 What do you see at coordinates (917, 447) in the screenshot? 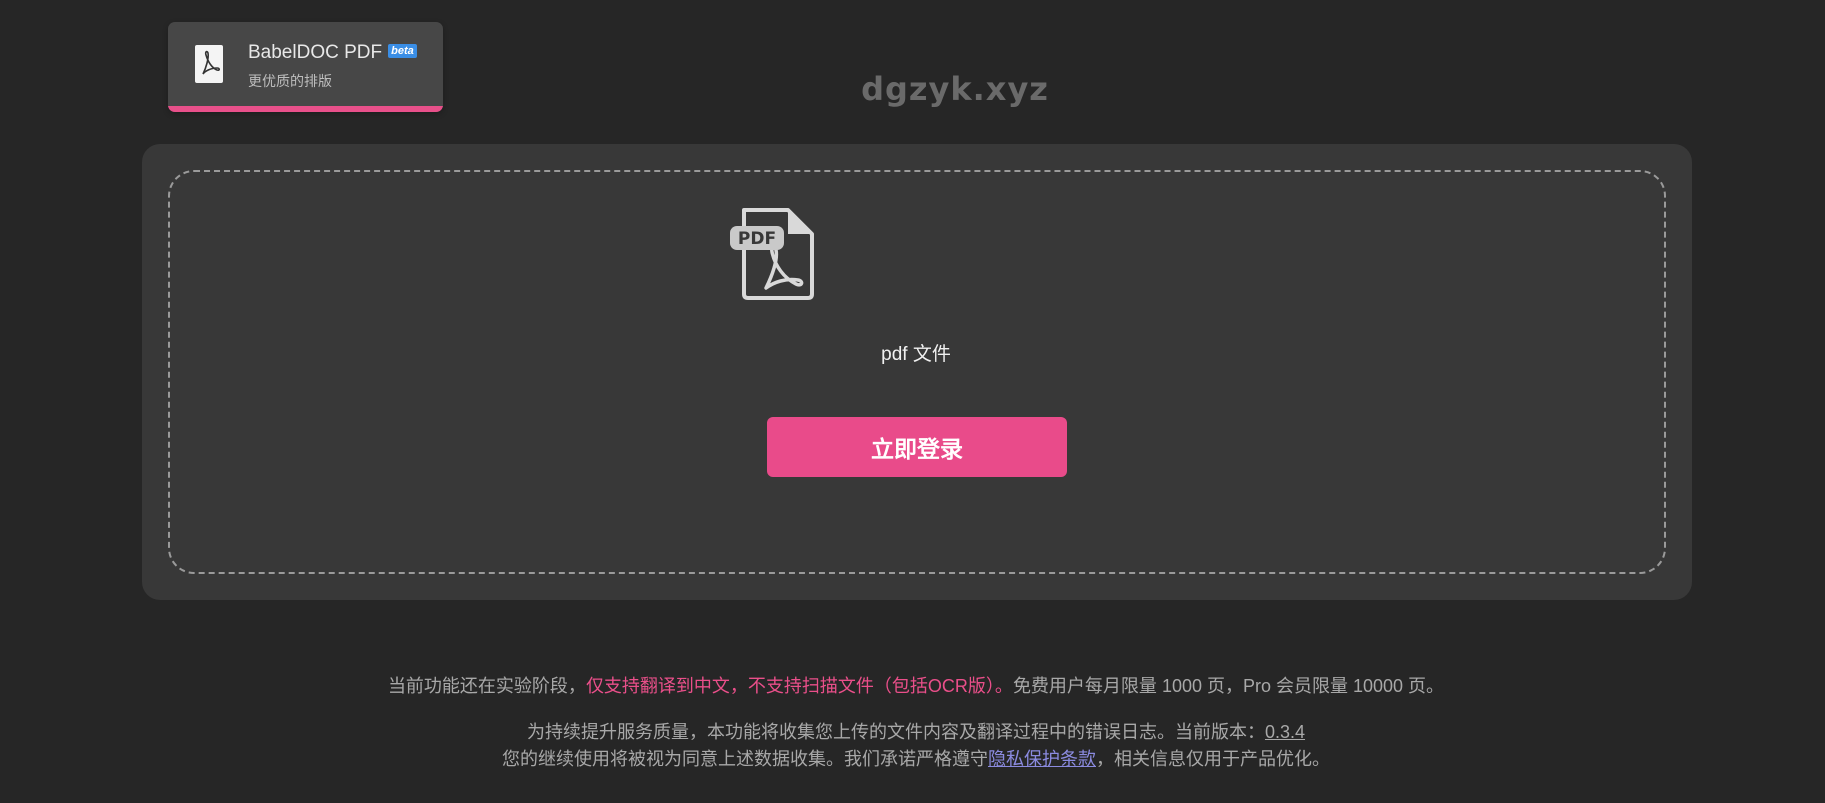
I see `login-button: 立即登录` at bounding box center [917, 447].